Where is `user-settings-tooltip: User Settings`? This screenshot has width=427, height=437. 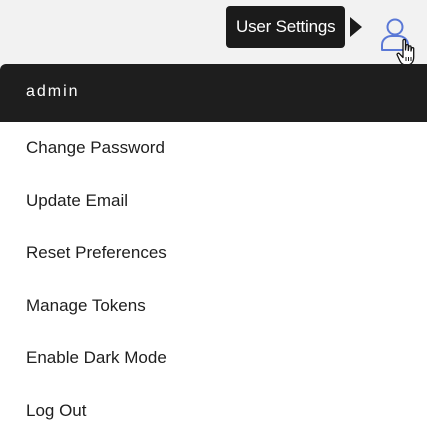
user-settings-tooltip: User Settings is located at coordinates (286, 27).